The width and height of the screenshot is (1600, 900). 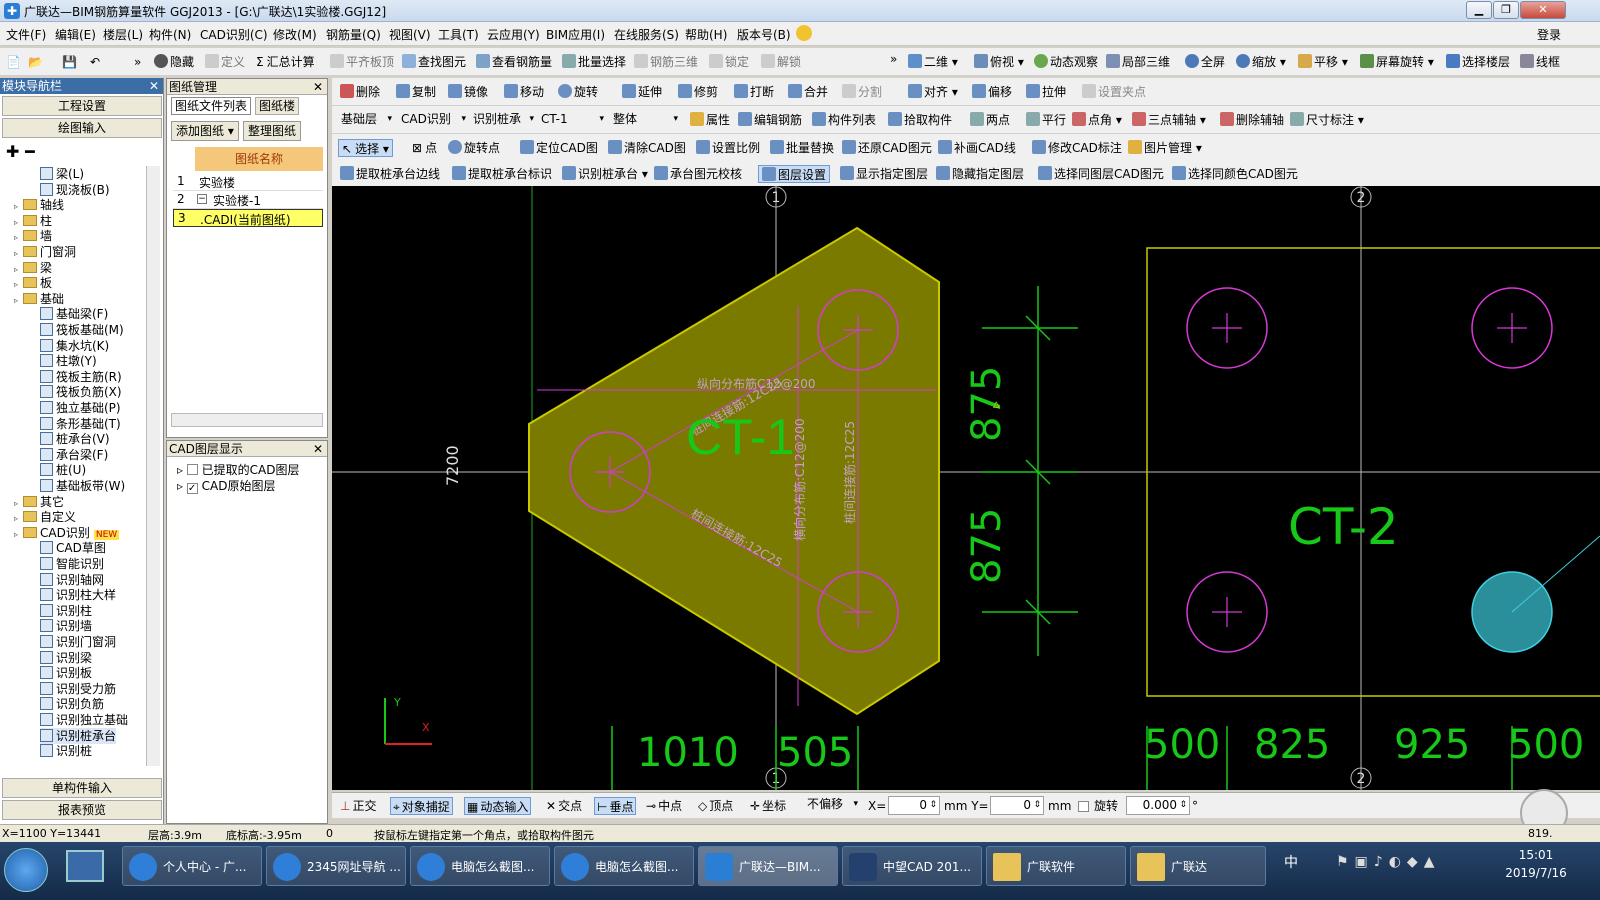 I want to click on drawing-row: 3 .CADI(当前图纸), so click(x=248, y=218).